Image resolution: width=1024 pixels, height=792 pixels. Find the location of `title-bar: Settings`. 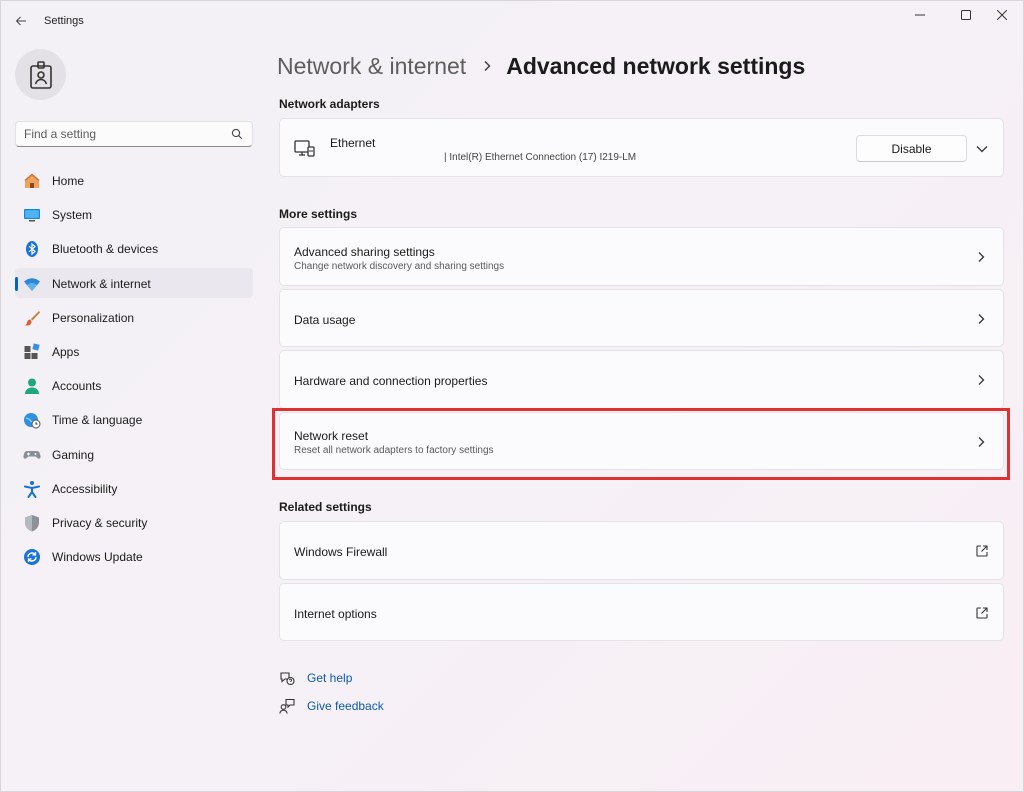

title-bar: Settings is located at coordinates (512, 21).